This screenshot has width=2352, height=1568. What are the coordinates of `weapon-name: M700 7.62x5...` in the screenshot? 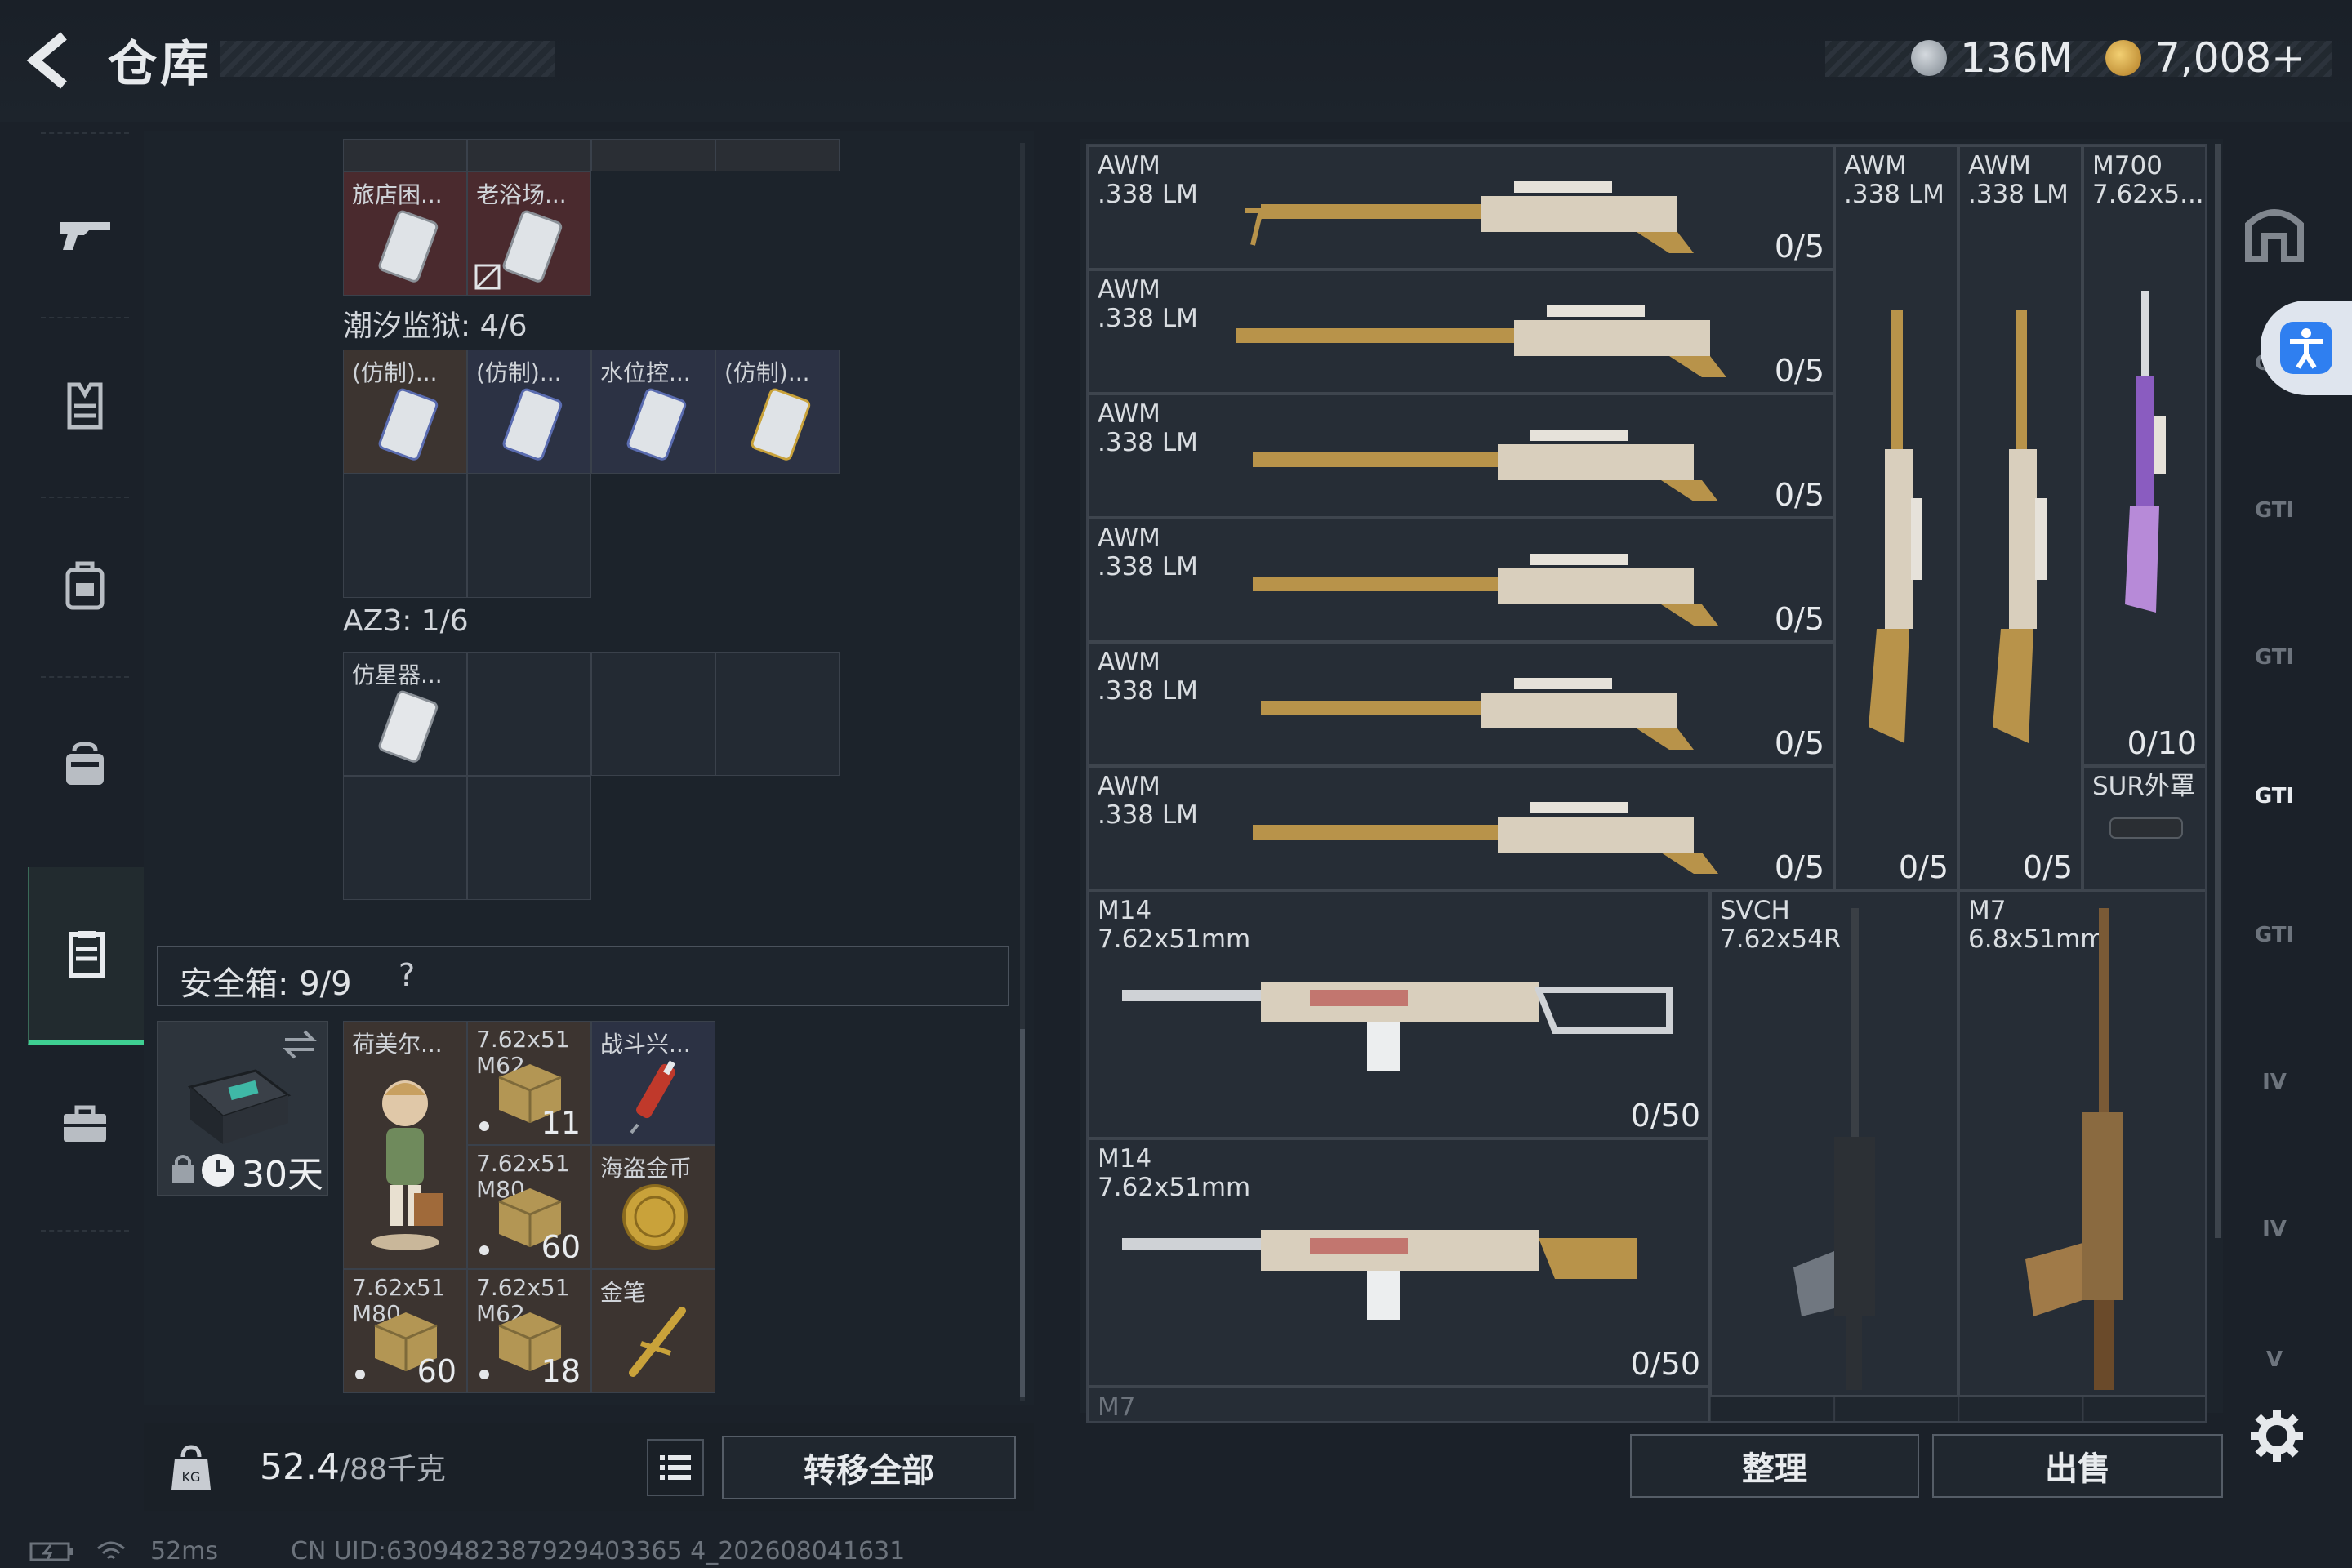 It's located at (2148, 180).